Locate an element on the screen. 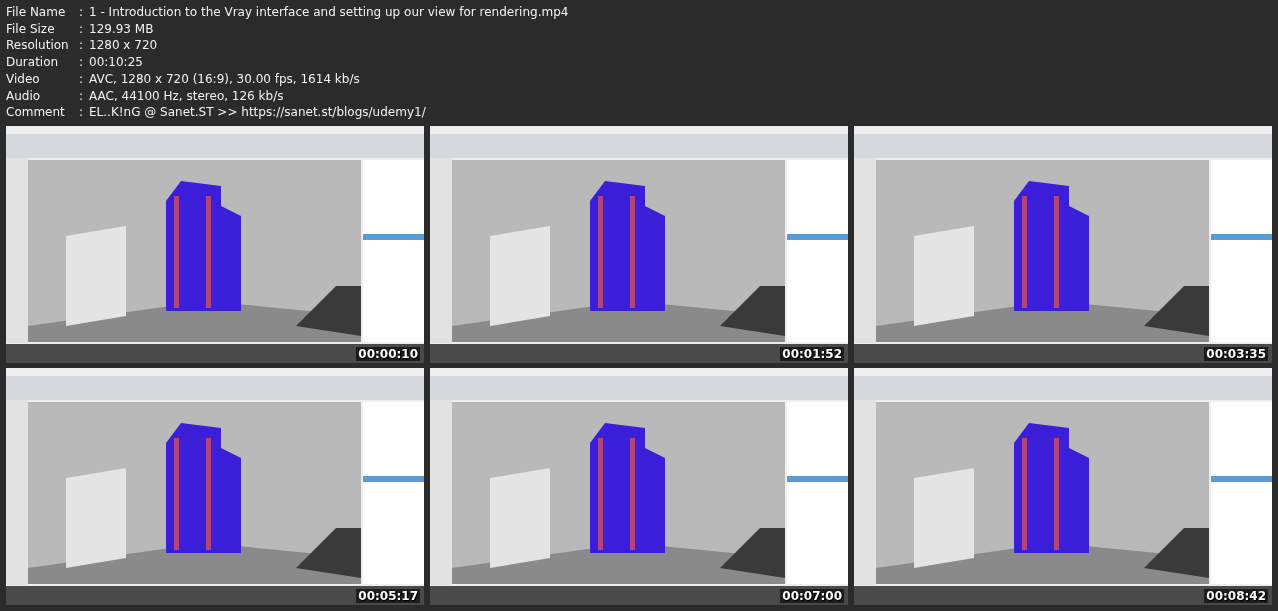  info-label: Audio is located at coordinates (24, 96).